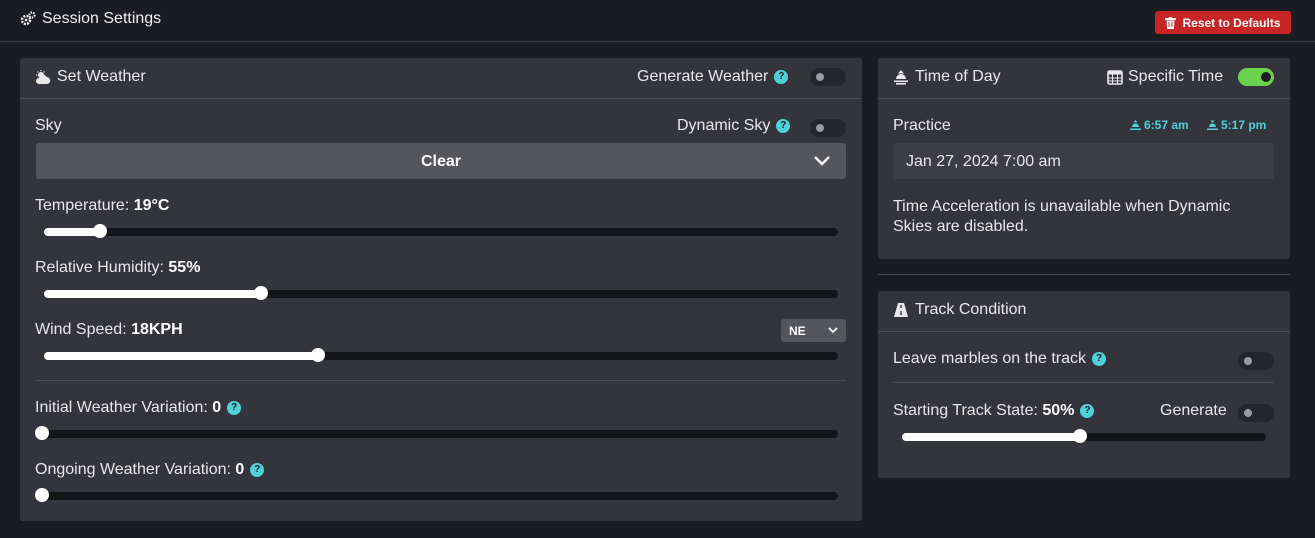 This screenshot has height=538, width=1315. What do you see at coordinates (43, 76) in the screenshot?
I see `sun-cloud-icon` at bounding box center [43, 76].